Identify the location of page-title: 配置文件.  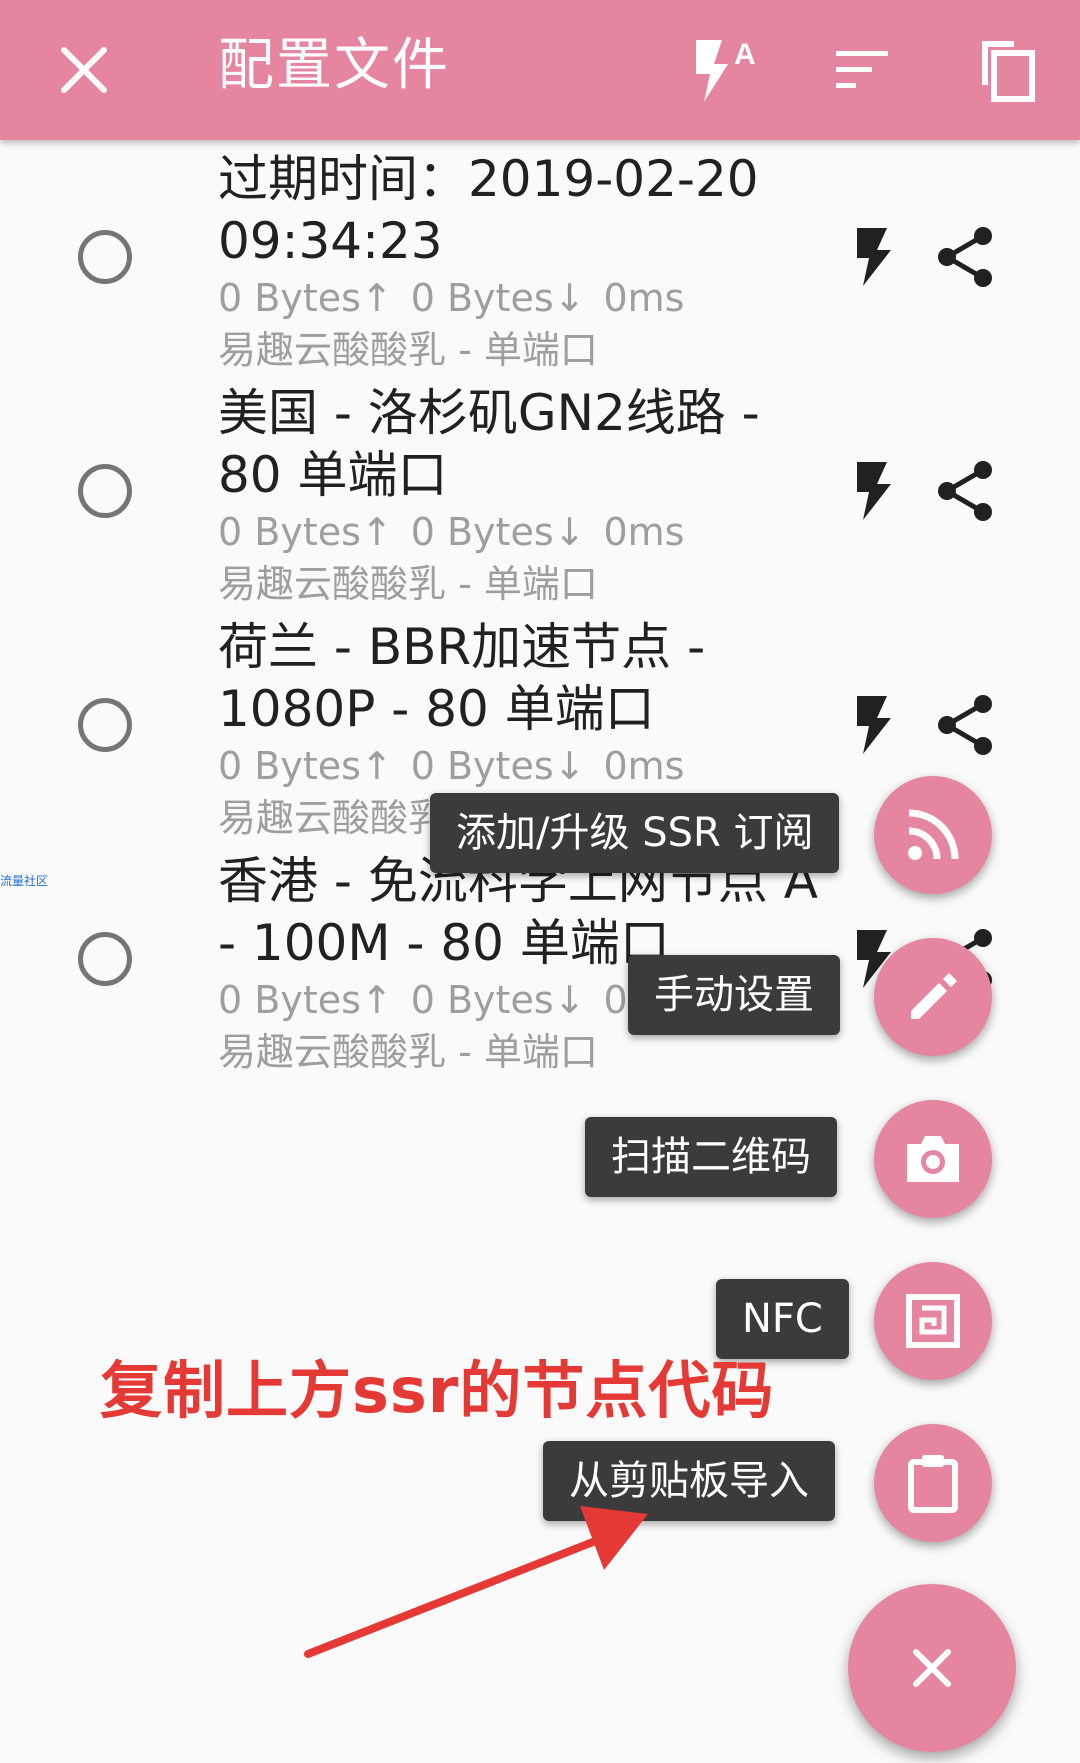
(334, 65).